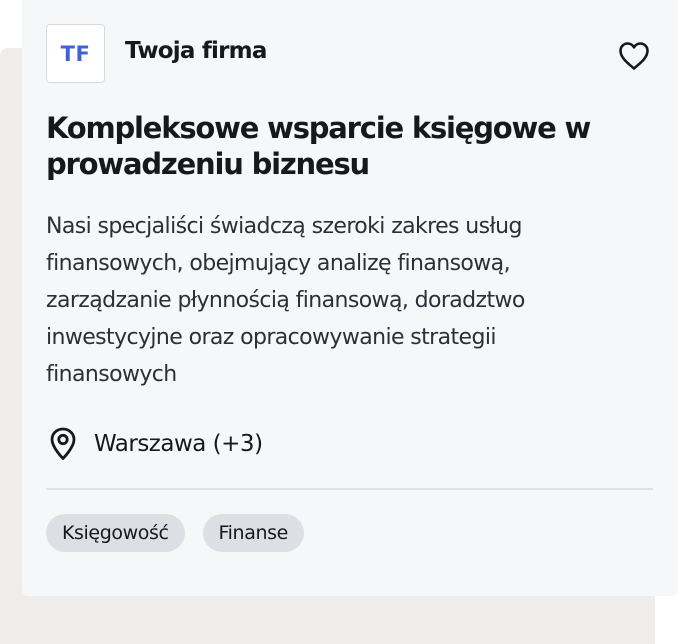 The image size is (678, 644). I want to click on tag-list: Księgowość Finanse, so click(175, 533).